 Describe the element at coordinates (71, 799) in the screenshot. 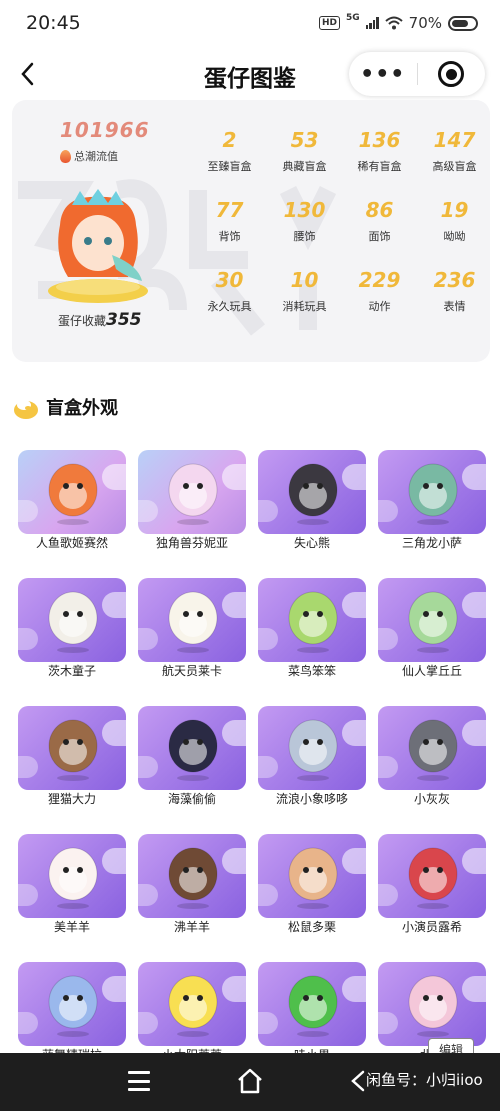

I see `item-name: 狸猫大力` at that location.